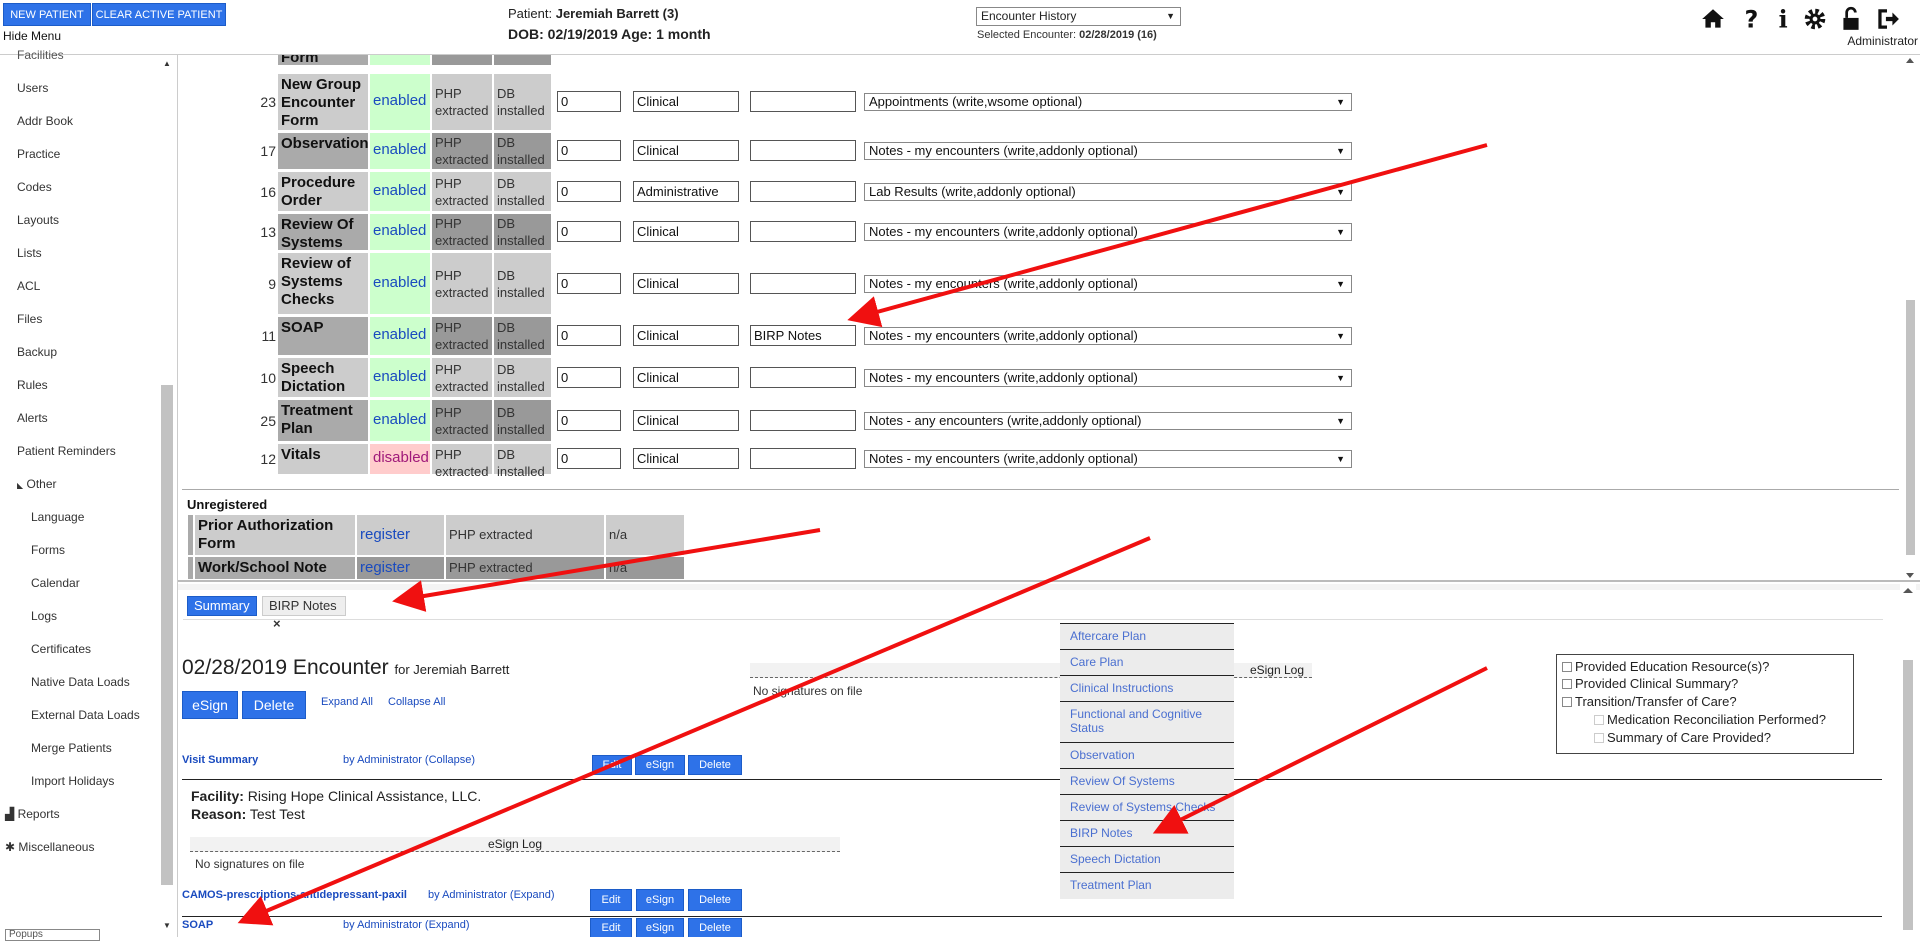  What do you see at coordinates (44, 616) in the screenshot?
I see `sidebar-item-logs: Logs` at bounding box center [44, 616].